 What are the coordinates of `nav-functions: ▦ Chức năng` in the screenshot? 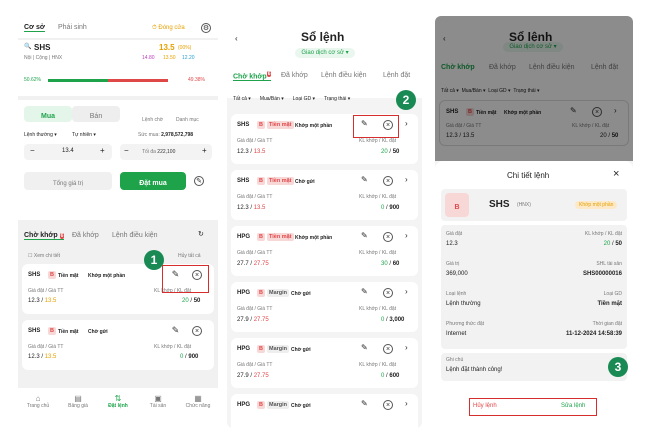 It's located at (198, 411).